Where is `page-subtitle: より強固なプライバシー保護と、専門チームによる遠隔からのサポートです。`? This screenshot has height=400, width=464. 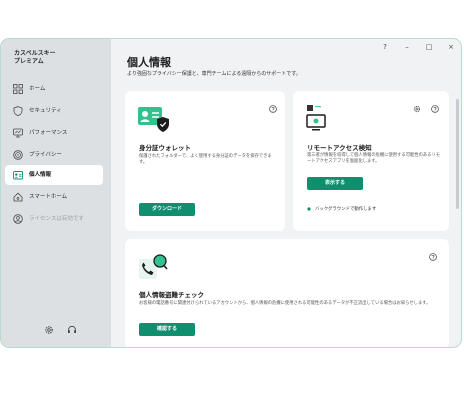
page-subtitle: より強固なプライバシー保護と、専門チームによる遠隔からのサポートです。 is located at coordinates (214, 74).